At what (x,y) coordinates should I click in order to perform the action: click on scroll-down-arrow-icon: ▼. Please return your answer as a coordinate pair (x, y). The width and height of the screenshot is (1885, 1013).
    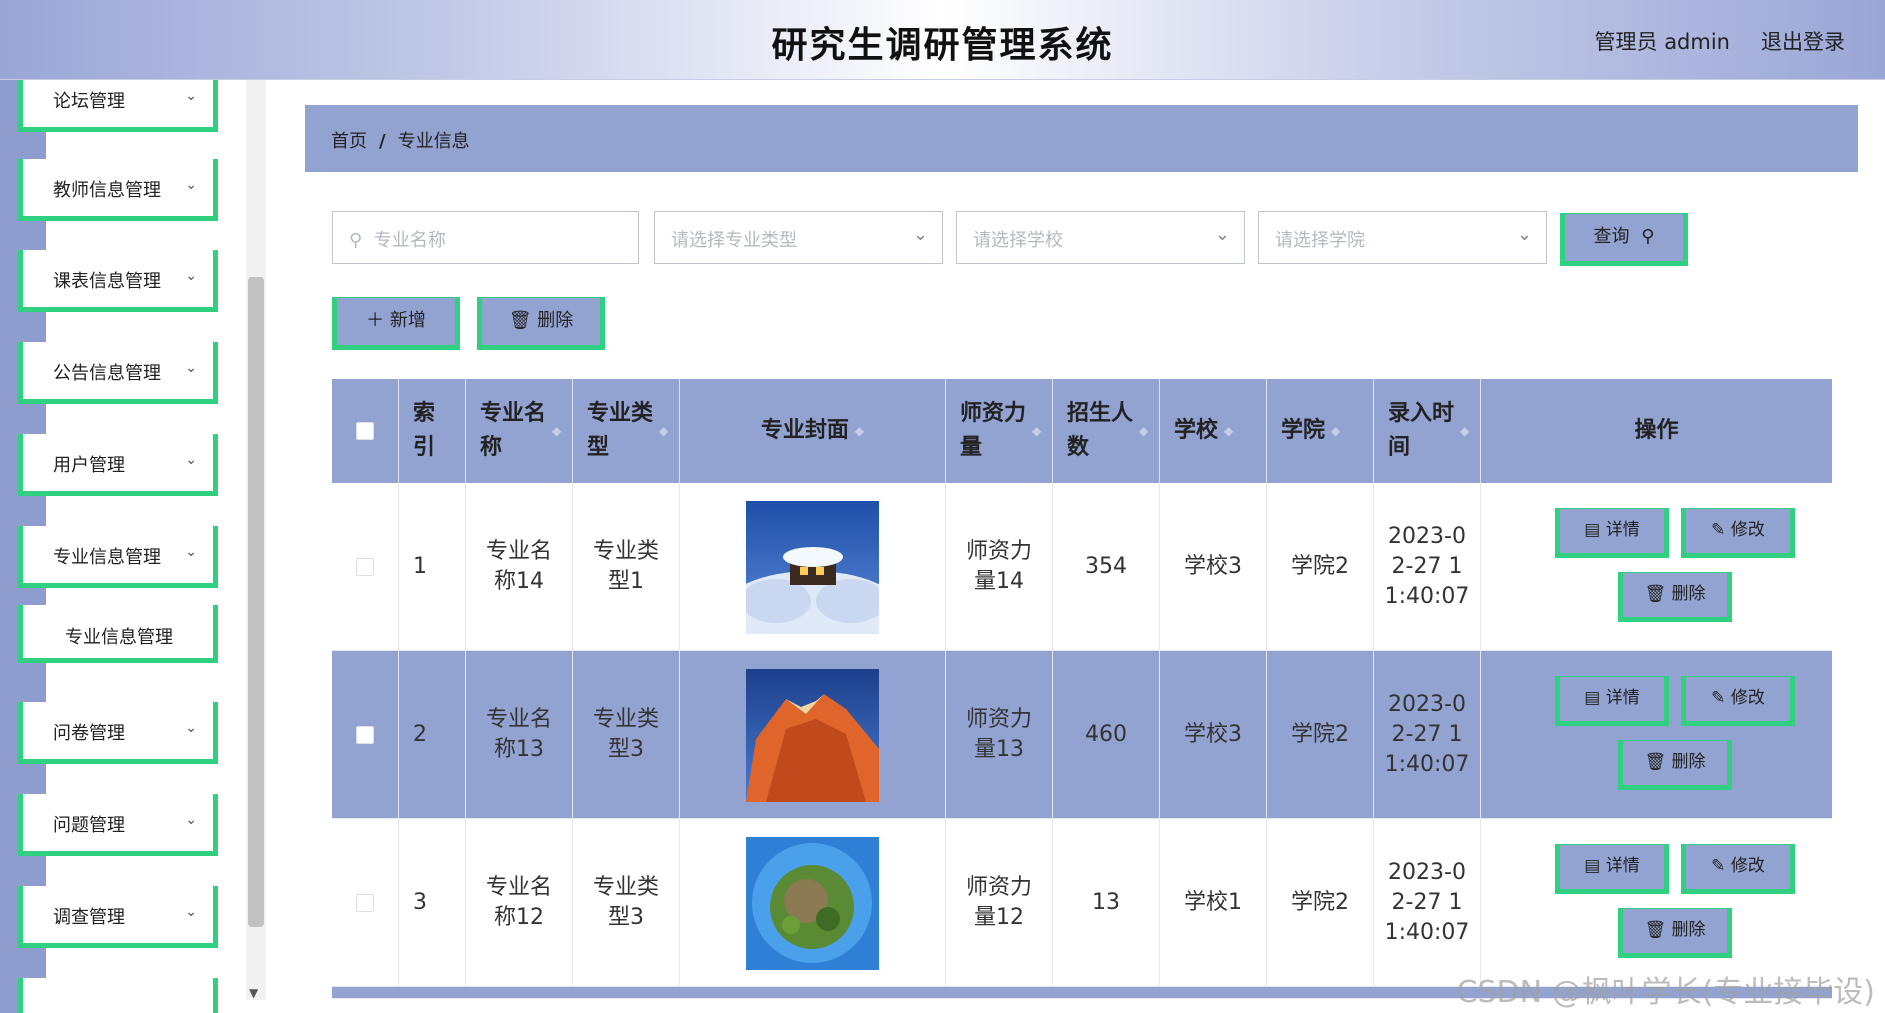
    Looking at the image, I should click on (253, 993).